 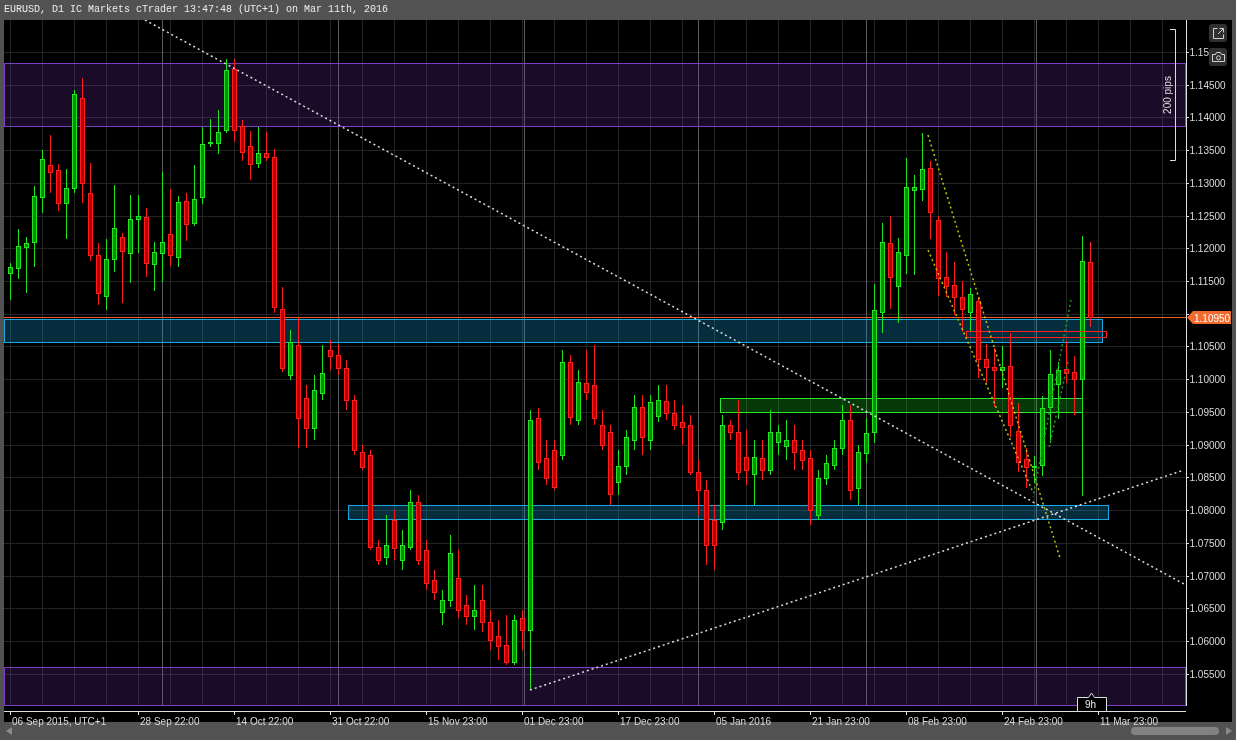 What do you see at coordinates (937, 721) in the screenshot?
I see `date-label: 08 Feb 23:00` at bounding box center [937, 721].